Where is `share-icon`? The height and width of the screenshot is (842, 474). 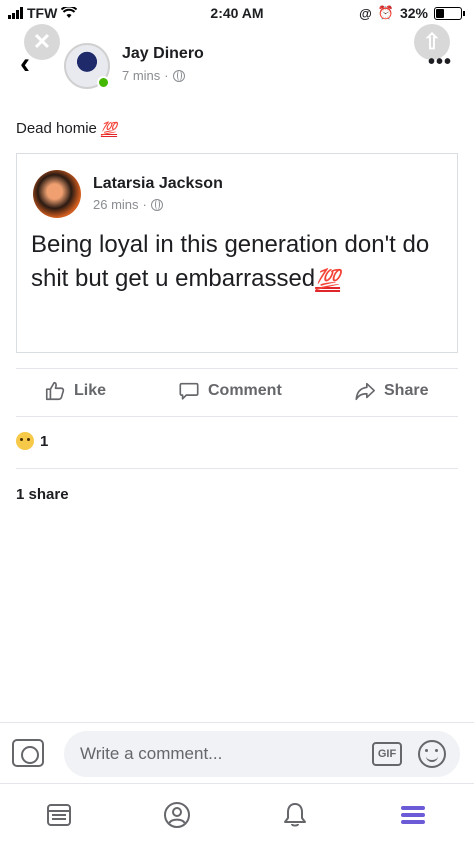 share-icon is located at coordinates (365, 391).